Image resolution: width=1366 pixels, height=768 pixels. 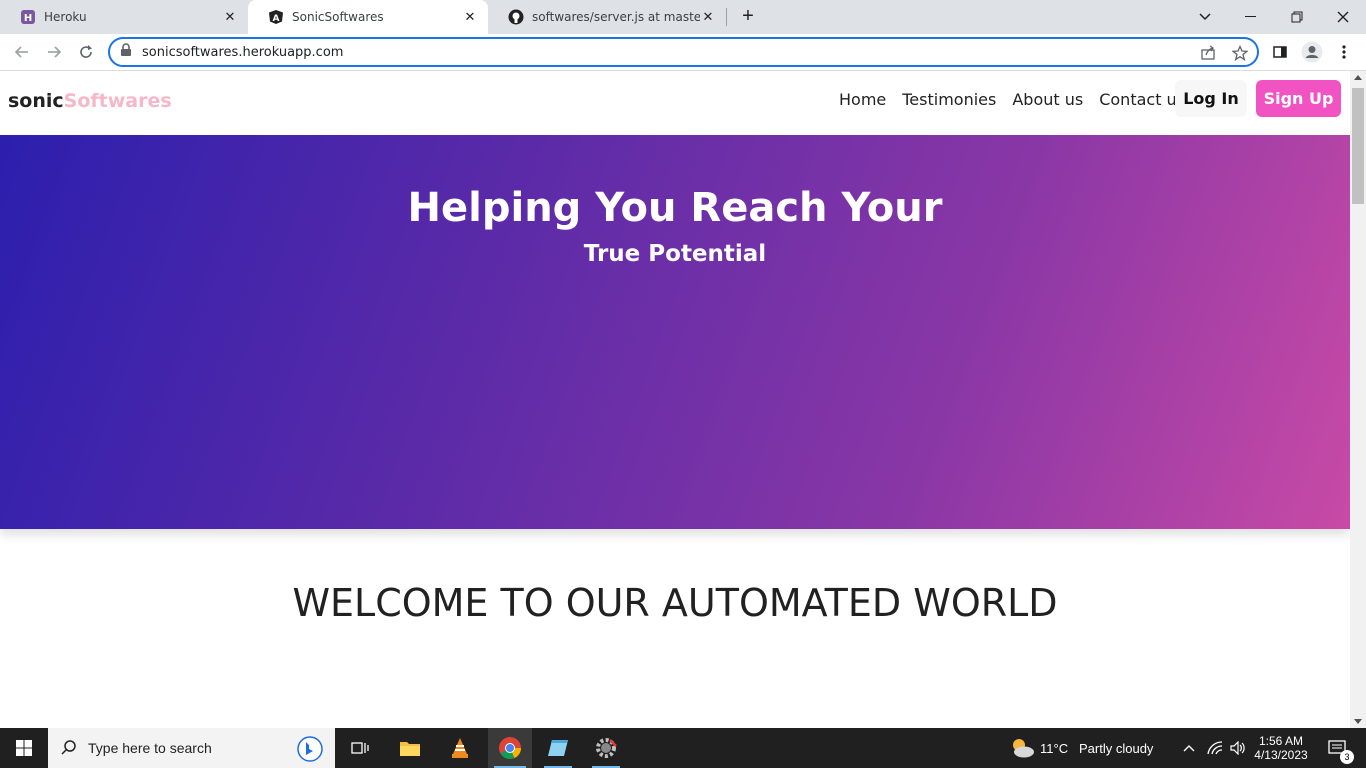 I want to click on taskbar-search-input: Type here to search, so click(x=191, y=748).